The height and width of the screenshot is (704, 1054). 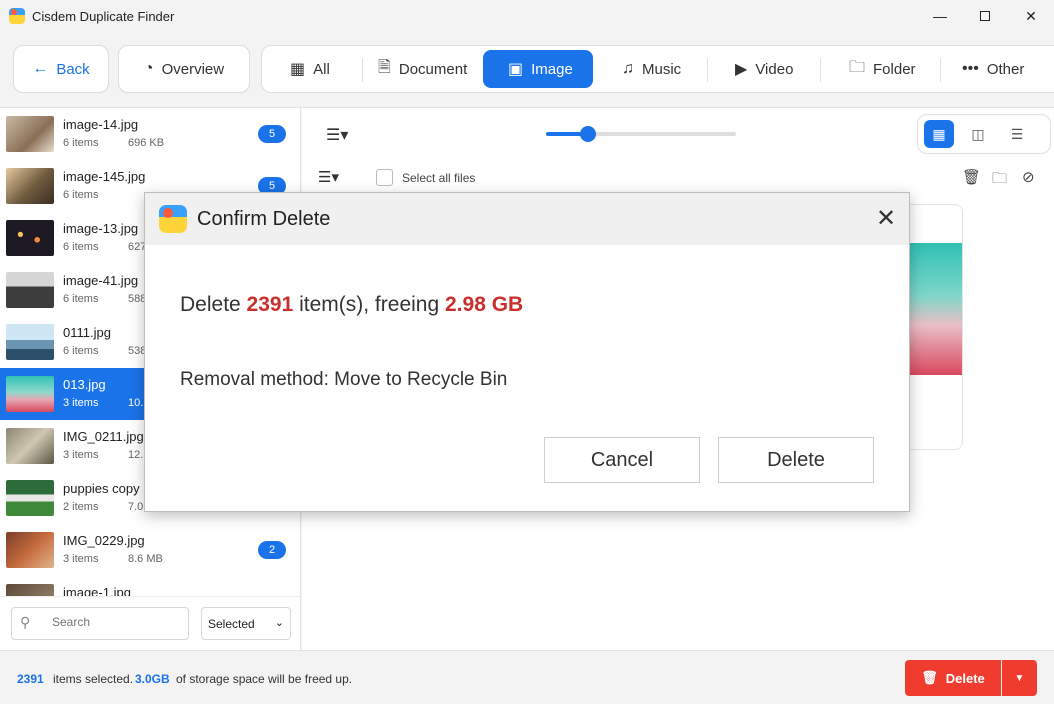 I want to click on app-logo-icon, so click(x=173, y=219).